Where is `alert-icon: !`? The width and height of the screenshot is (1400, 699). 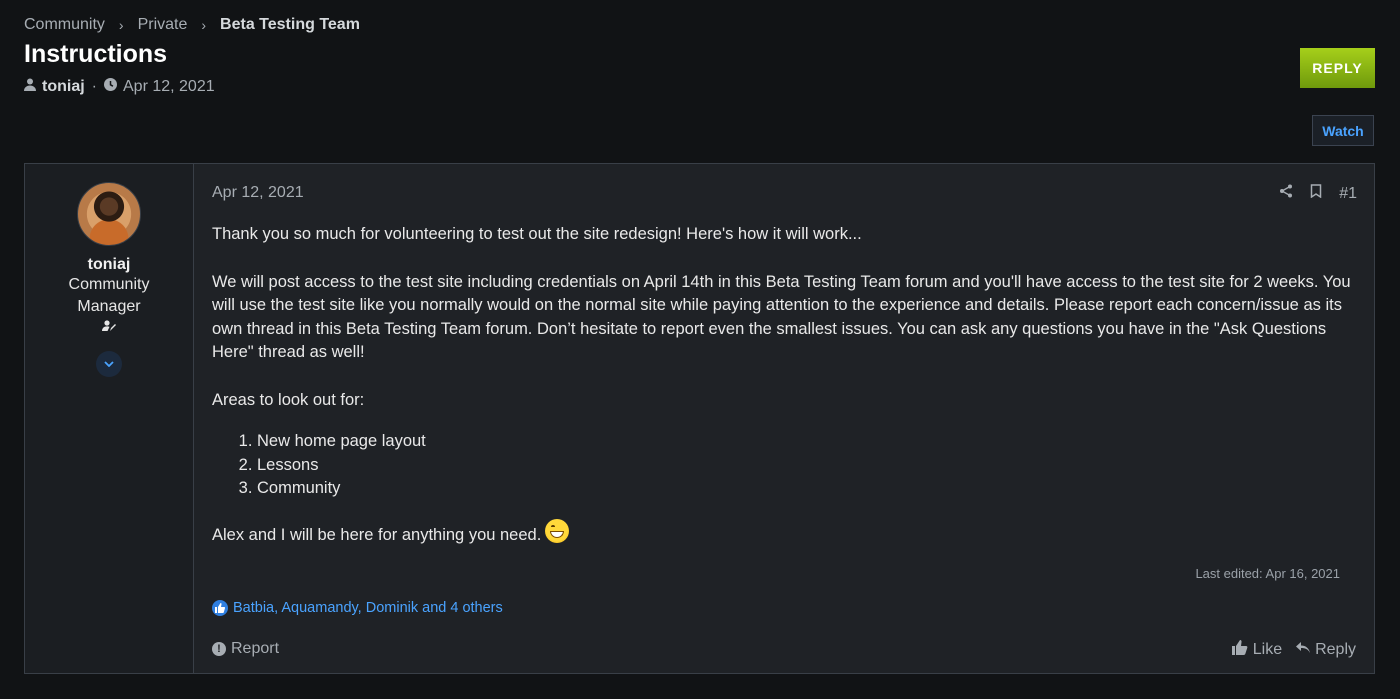 alert-icon: ! is located at coordinates (219, 649).